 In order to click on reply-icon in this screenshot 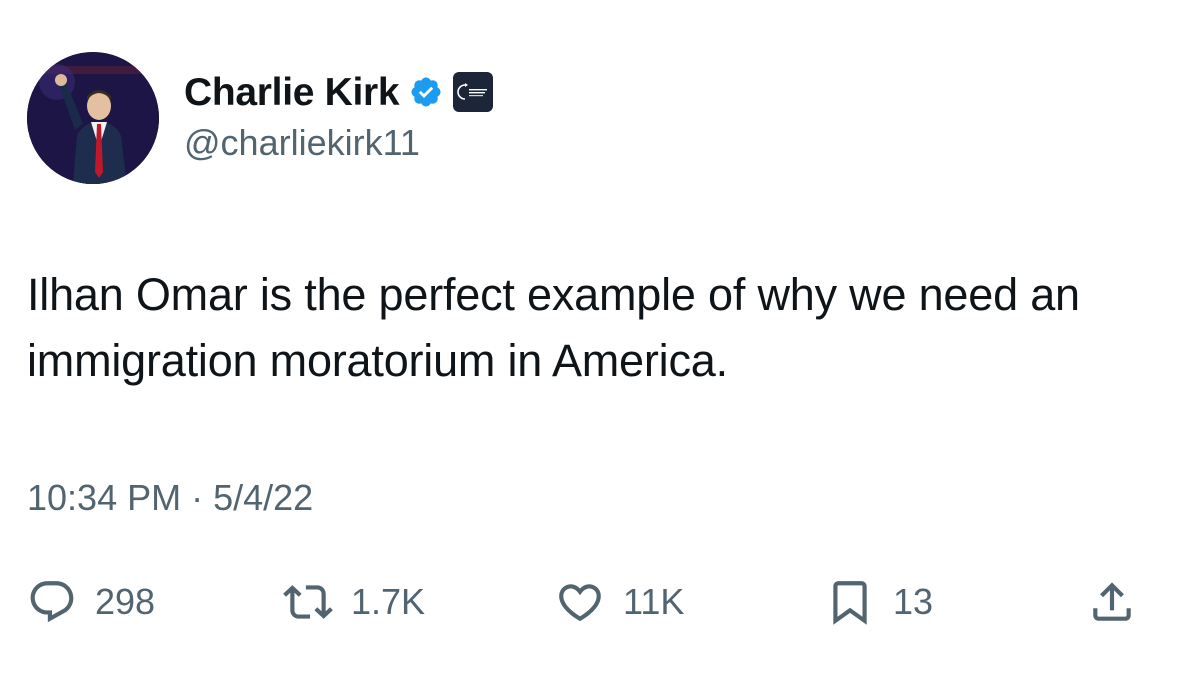, I will do `click(52, 602)`.